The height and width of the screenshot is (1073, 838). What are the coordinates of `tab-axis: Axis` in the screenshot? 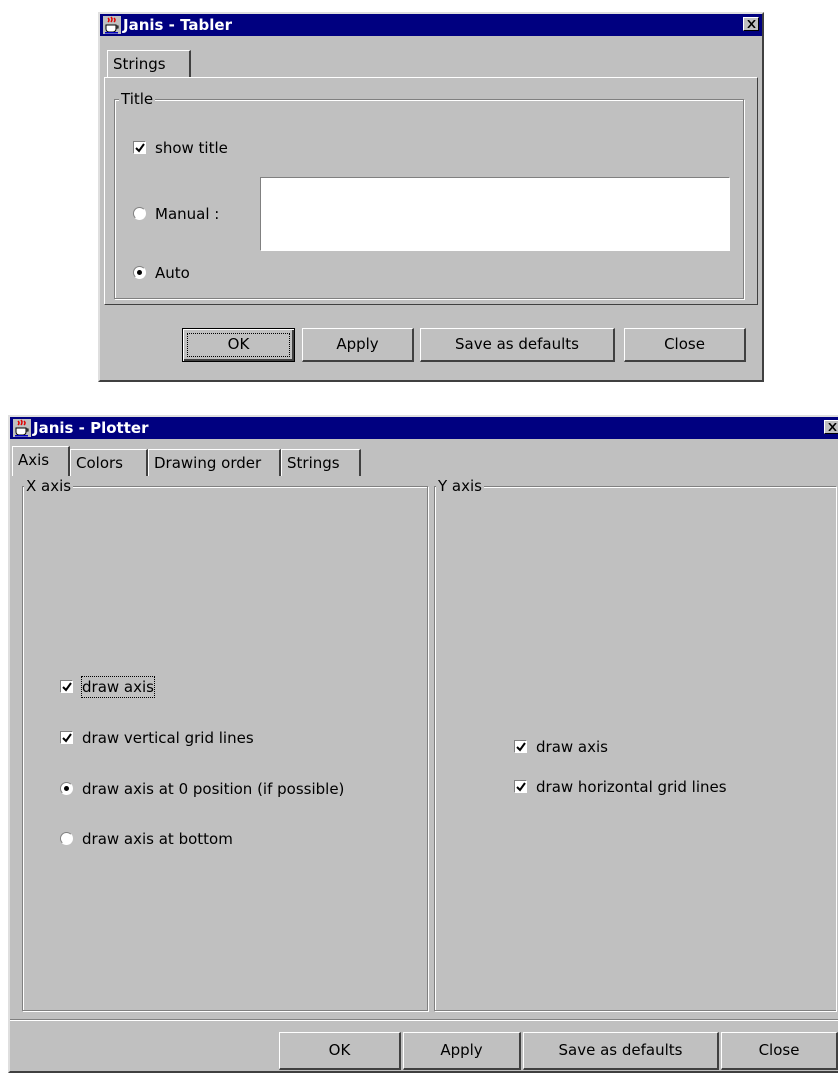 It's located at (41, 461).